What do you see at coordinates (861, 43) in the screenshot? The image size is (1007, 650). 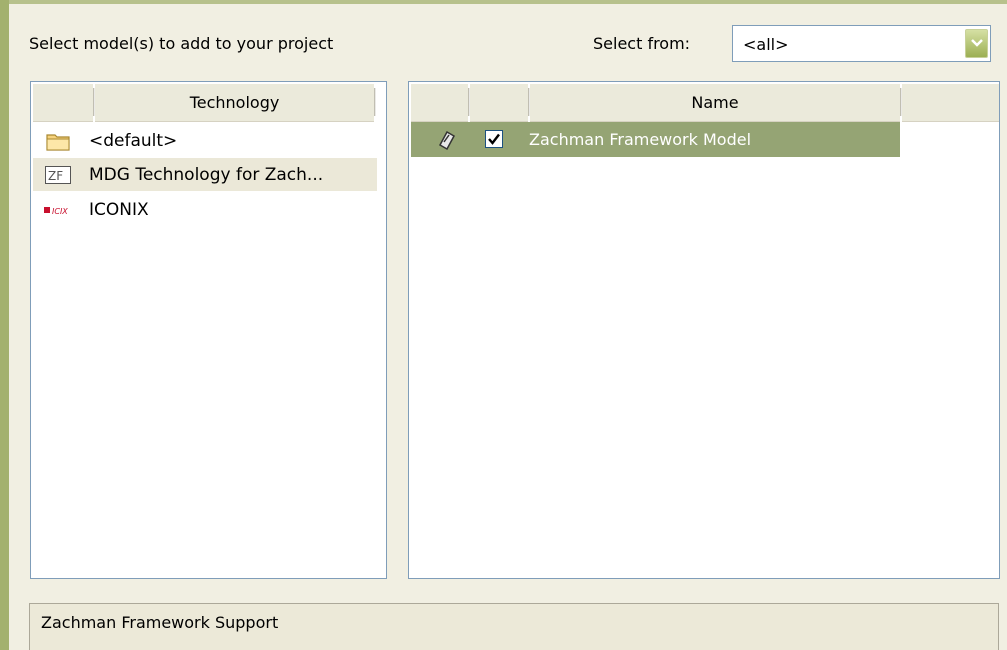 I see `select-from-dropdown: <all>` at bounding box center [861, 43].